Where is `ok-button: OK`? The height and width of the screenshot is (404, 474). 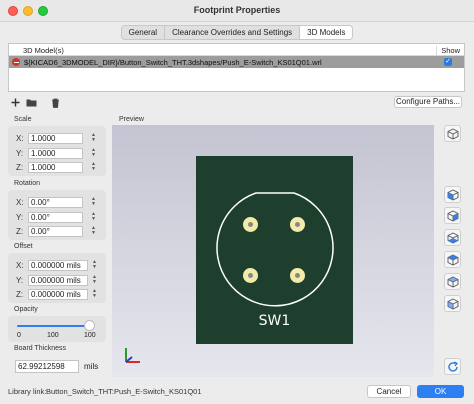
ok-button: OK is located at coordinates (440, 391).